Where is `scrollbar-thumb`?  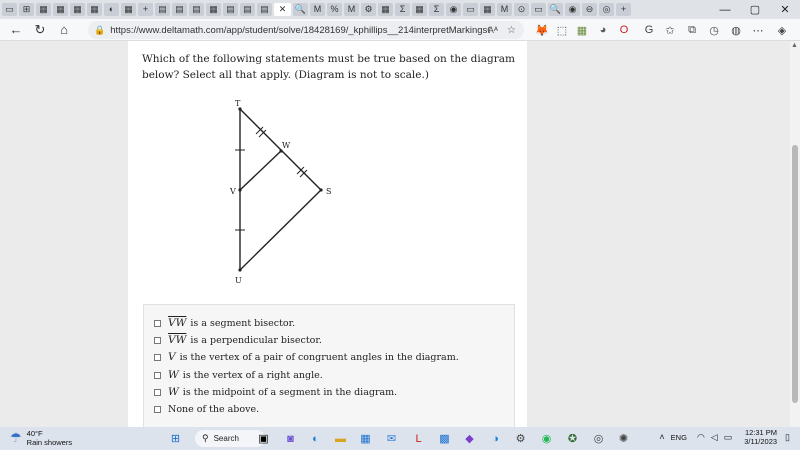 scrollbar-thumb is located at coordinates (795, 274).